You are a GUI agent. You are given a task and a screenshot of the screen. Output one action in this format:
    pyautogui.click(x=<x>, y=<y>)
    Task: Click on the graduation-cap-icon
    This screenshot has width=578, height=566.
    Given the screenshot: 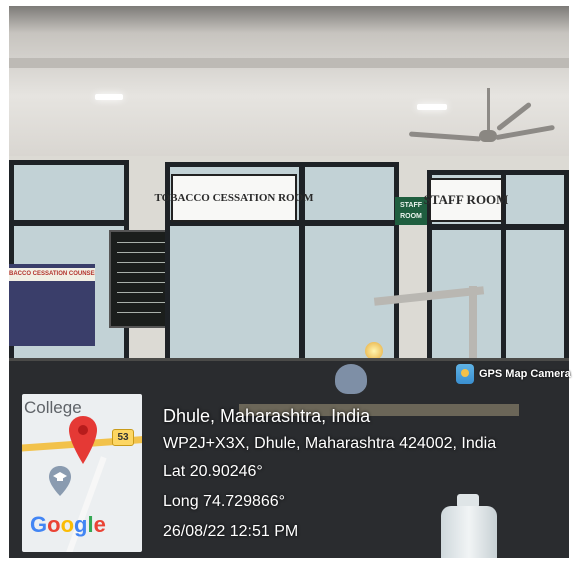 What is the action you would take?
    pyautogui.click(x=60, y=481)
    